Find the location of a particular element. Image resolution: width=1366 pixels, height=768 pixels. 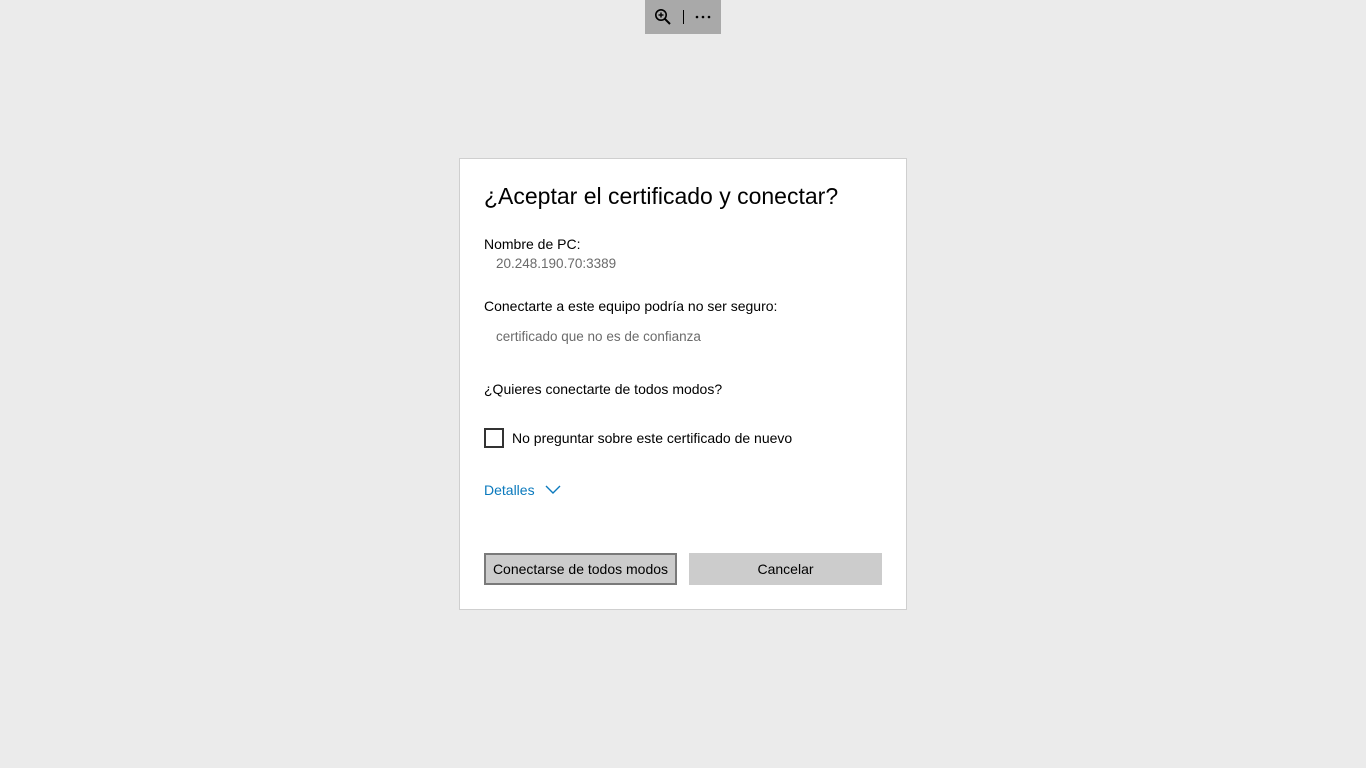

connect-anyway-button: Conectarse de todos modos is located at coordinates (580, 569).